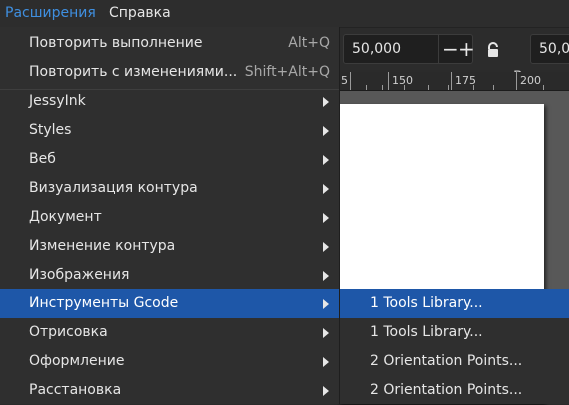 The image size is (569, 405). I want to click on menu-item-label: JessyInk, so click(57, 101).